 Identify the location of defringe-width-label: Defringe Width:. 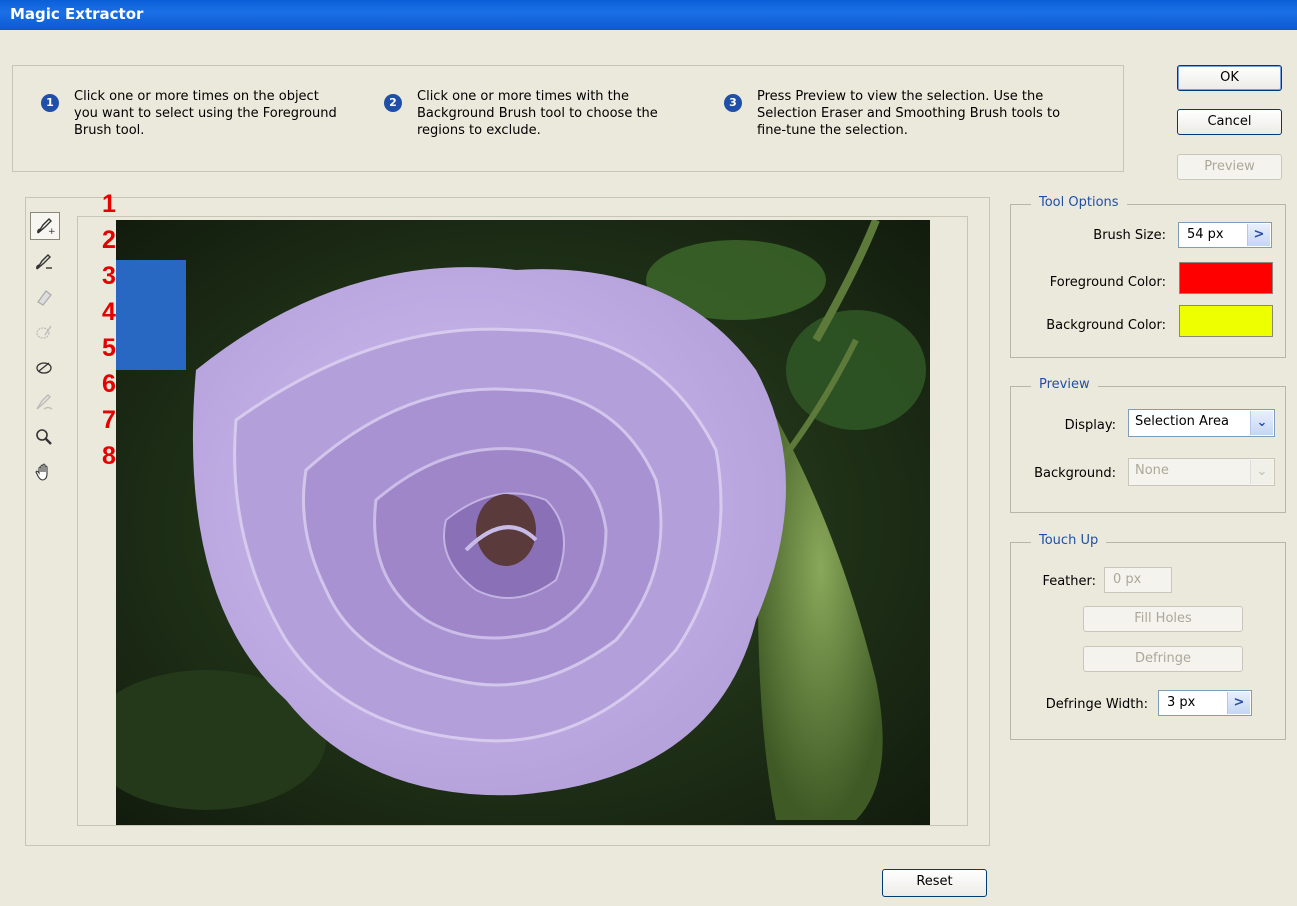
(1096, 704).